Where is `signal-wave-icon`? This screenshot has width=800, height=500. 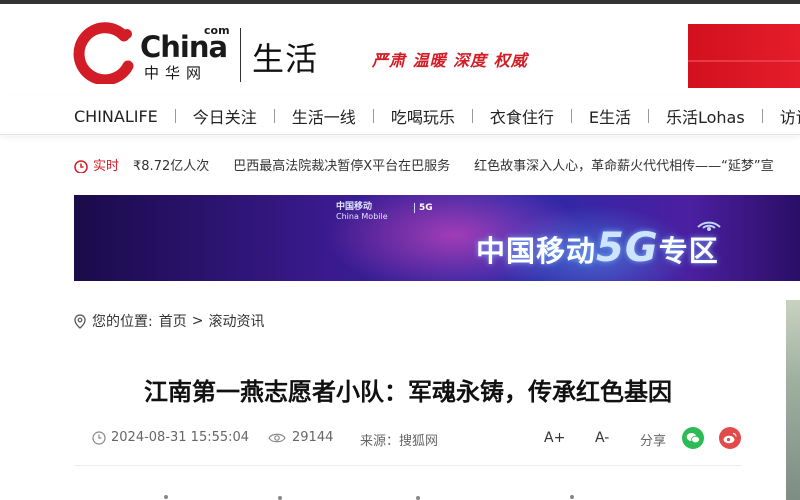
signal-wave-icon is located at coordinates (709, 226).